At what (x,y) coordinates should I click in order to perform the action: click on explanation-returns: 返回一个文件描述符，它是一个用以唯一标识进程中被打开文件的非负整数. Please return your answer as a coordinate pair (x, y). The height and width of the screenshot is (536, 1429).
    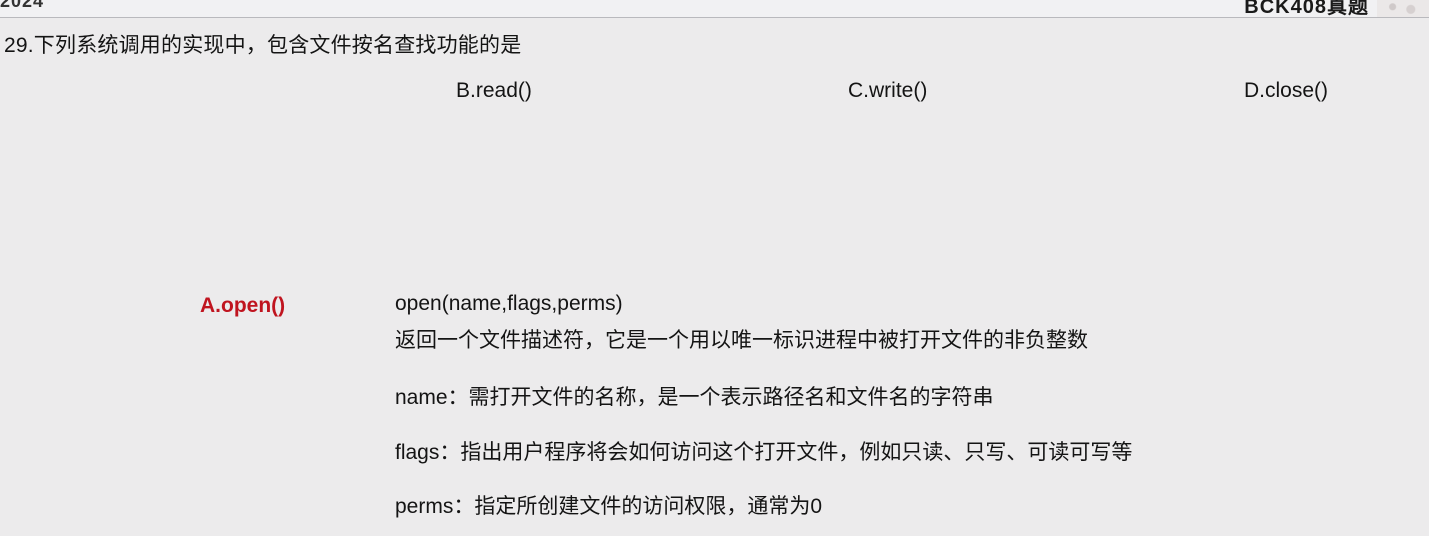
    Looking at the image, I should click on (741, 340).